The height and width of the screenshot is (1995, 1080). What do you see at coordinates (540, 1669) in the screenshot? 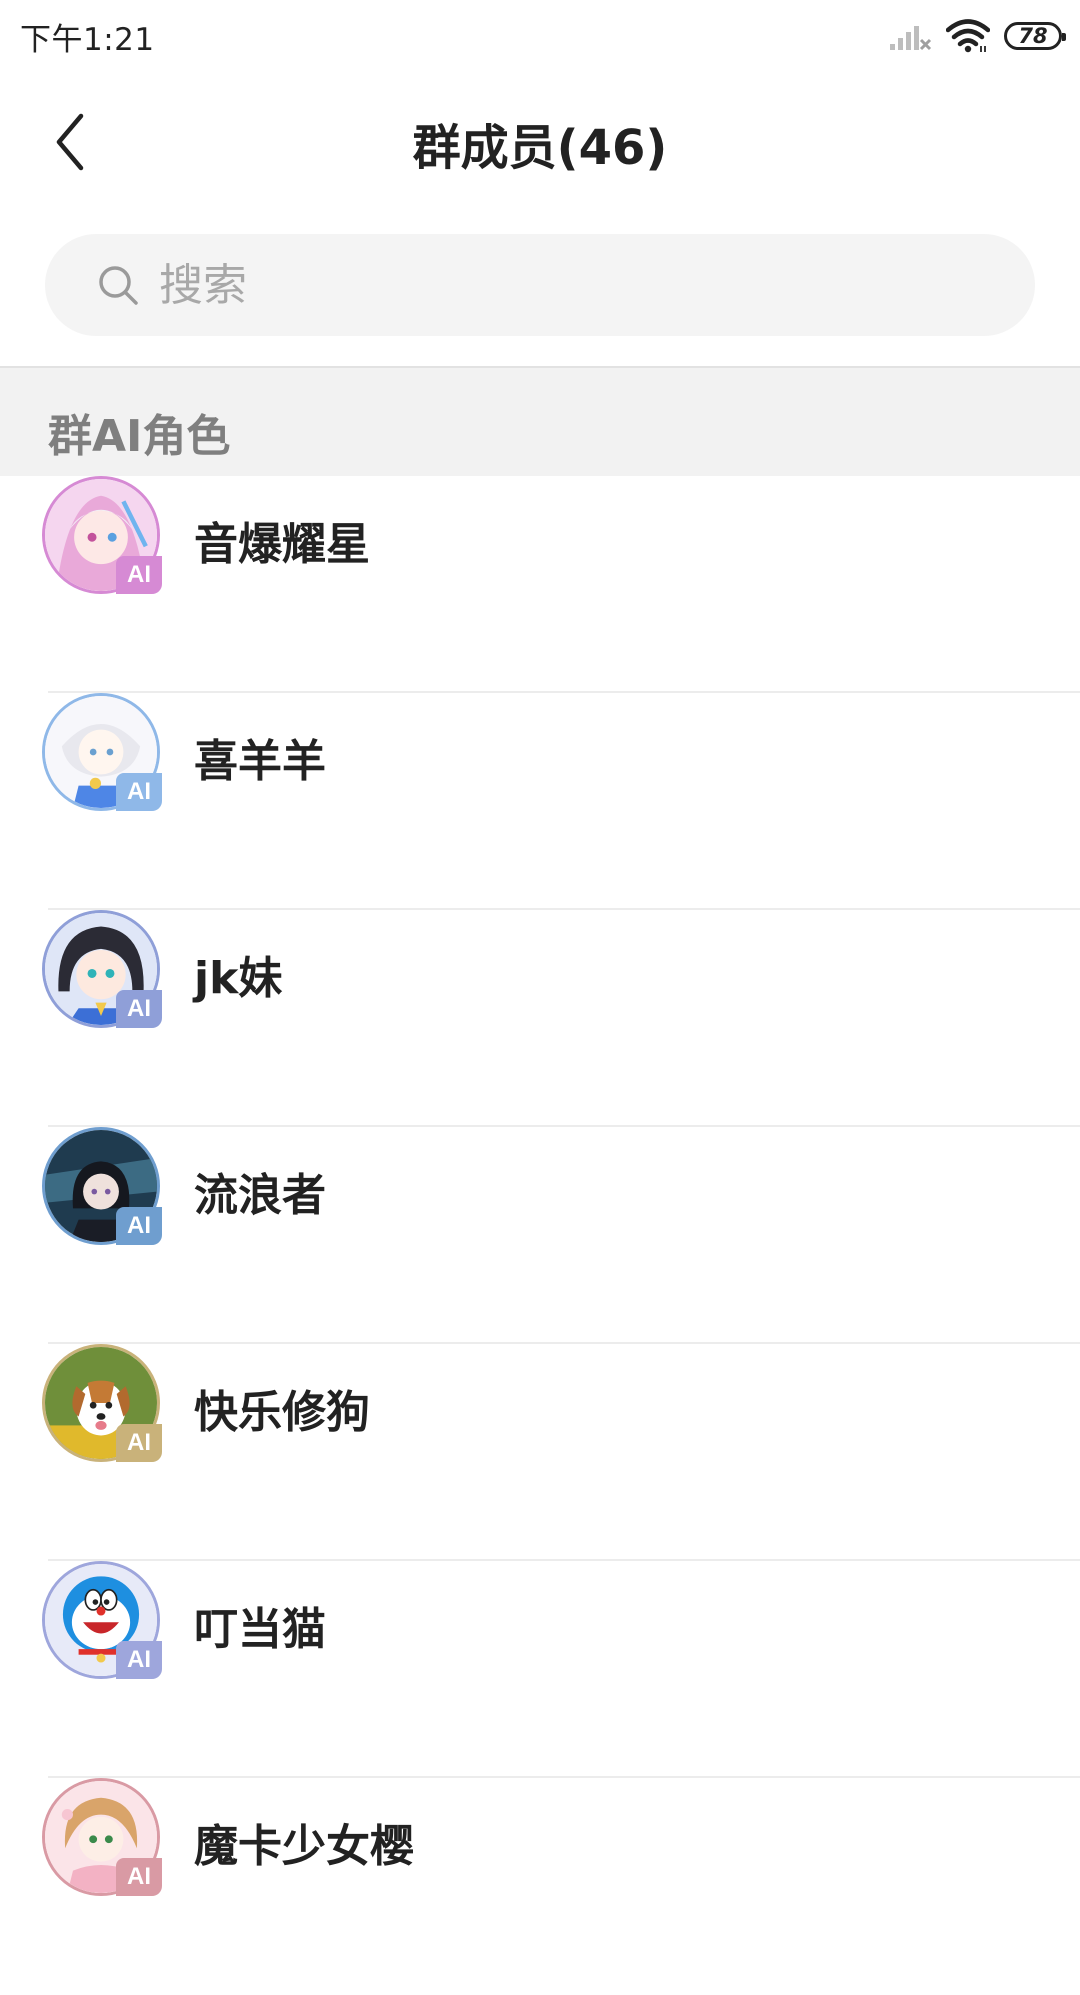
I see `member-row: AI 叮当猫` at bounding box center [540, 1669].